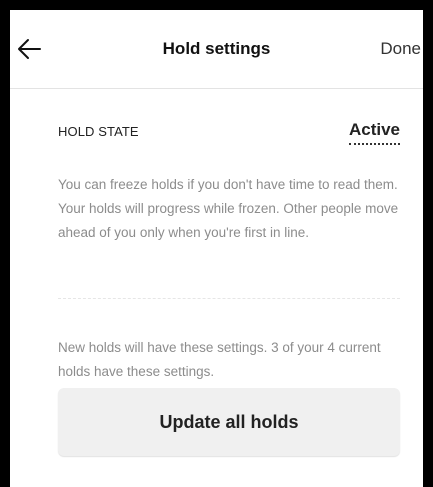 The image size is (433, 487). I want to click on done-button: Done, so click(400, 49).